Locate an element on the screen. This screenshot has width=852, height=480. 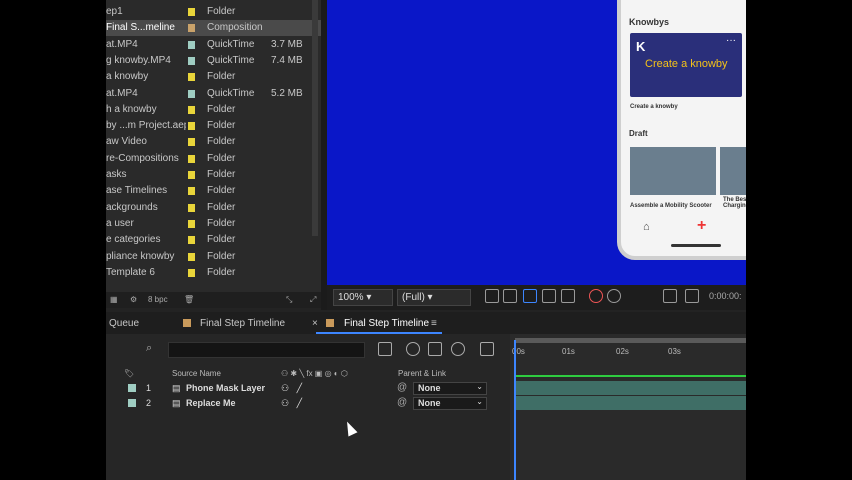
comp-layer-icon: ▤ is located at coordinates (176, 403).